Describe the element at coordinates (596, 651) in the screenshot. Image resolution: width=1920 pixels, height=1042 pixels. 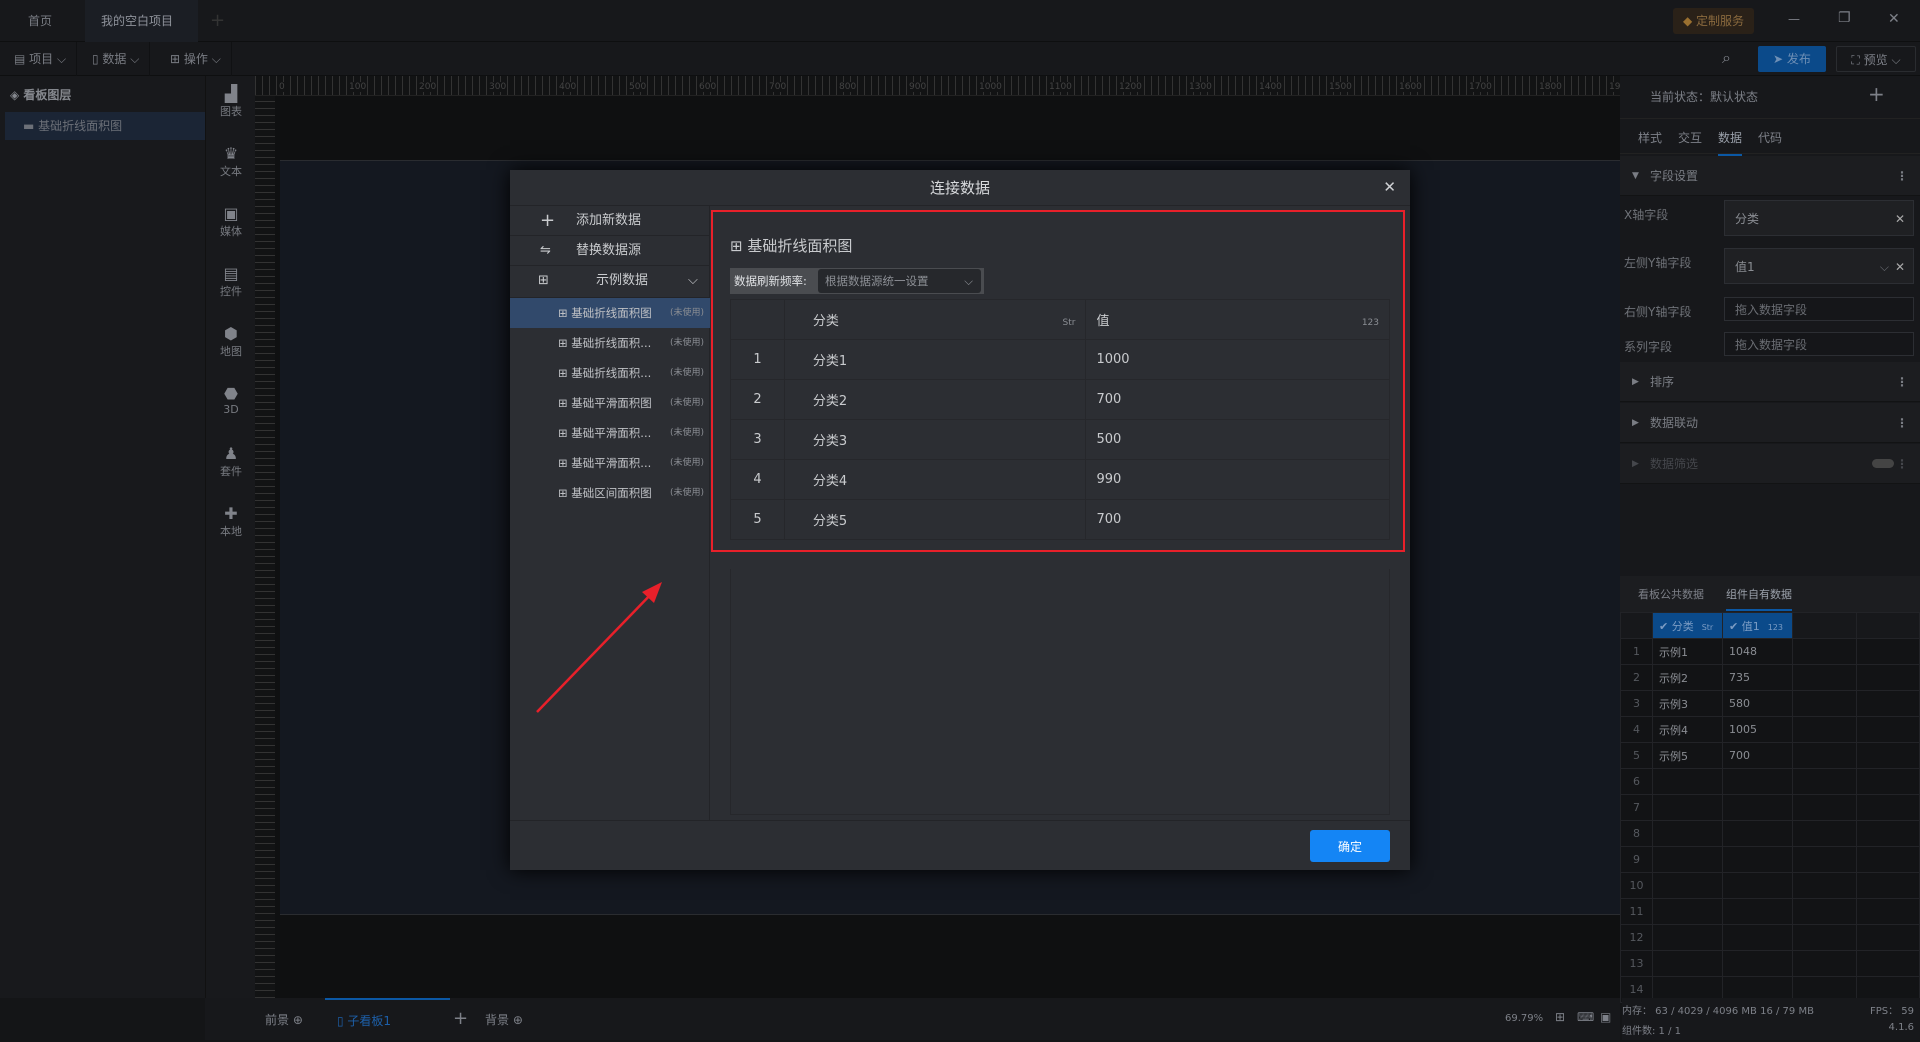
I see `arrow-line` at that location.